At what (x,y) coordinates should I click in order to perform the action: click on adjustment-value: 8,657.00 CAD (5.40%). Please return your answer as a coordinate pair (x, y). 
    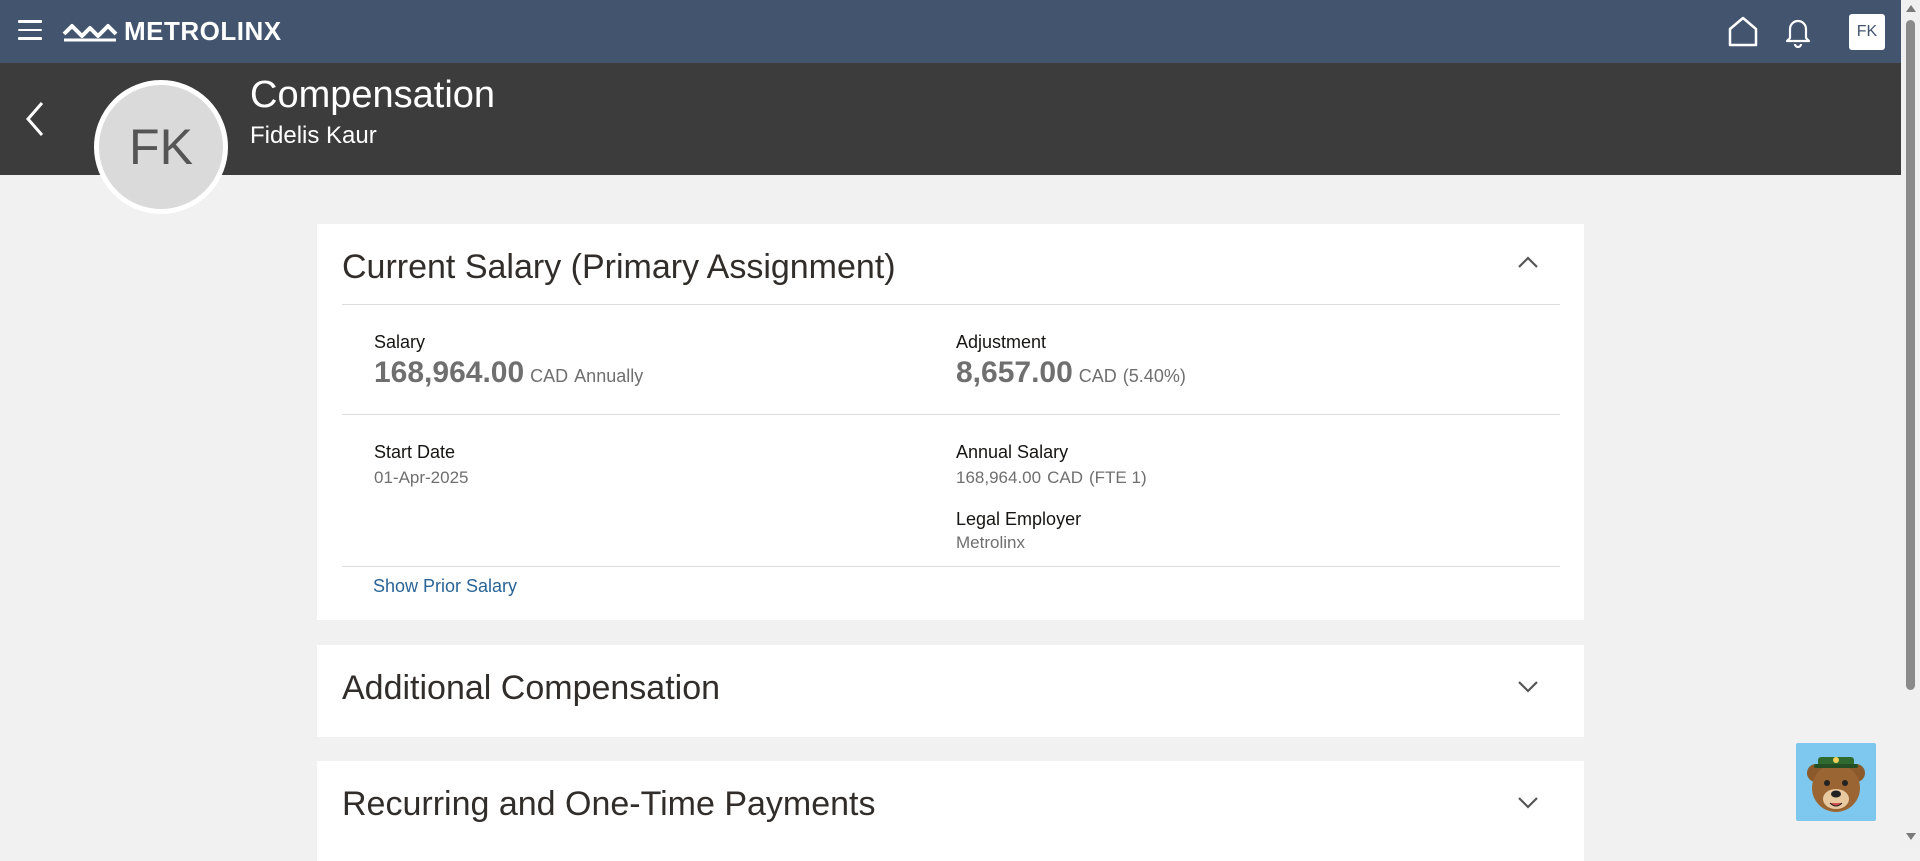
    Looking at the image, I should click on (1071, 373).